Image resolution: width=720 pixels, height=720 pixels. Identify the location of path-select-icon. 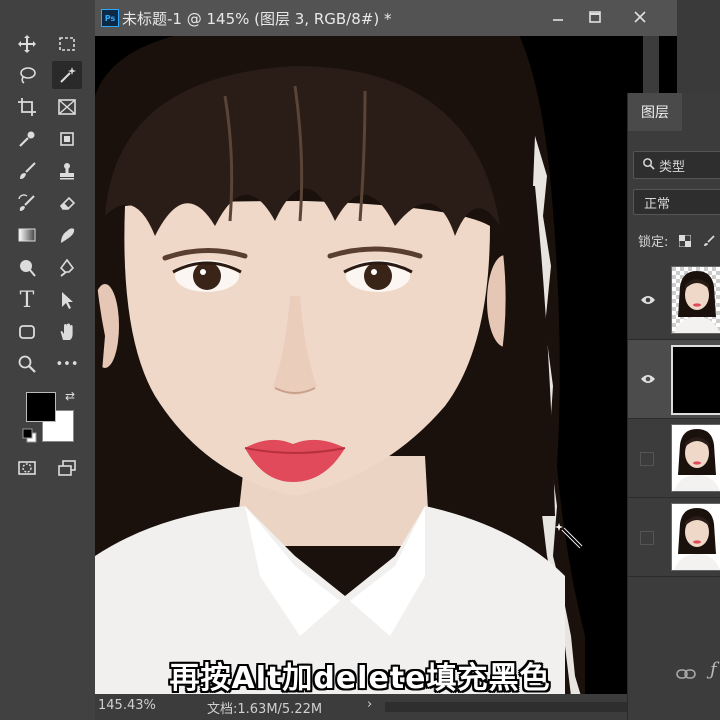
(67, 300).